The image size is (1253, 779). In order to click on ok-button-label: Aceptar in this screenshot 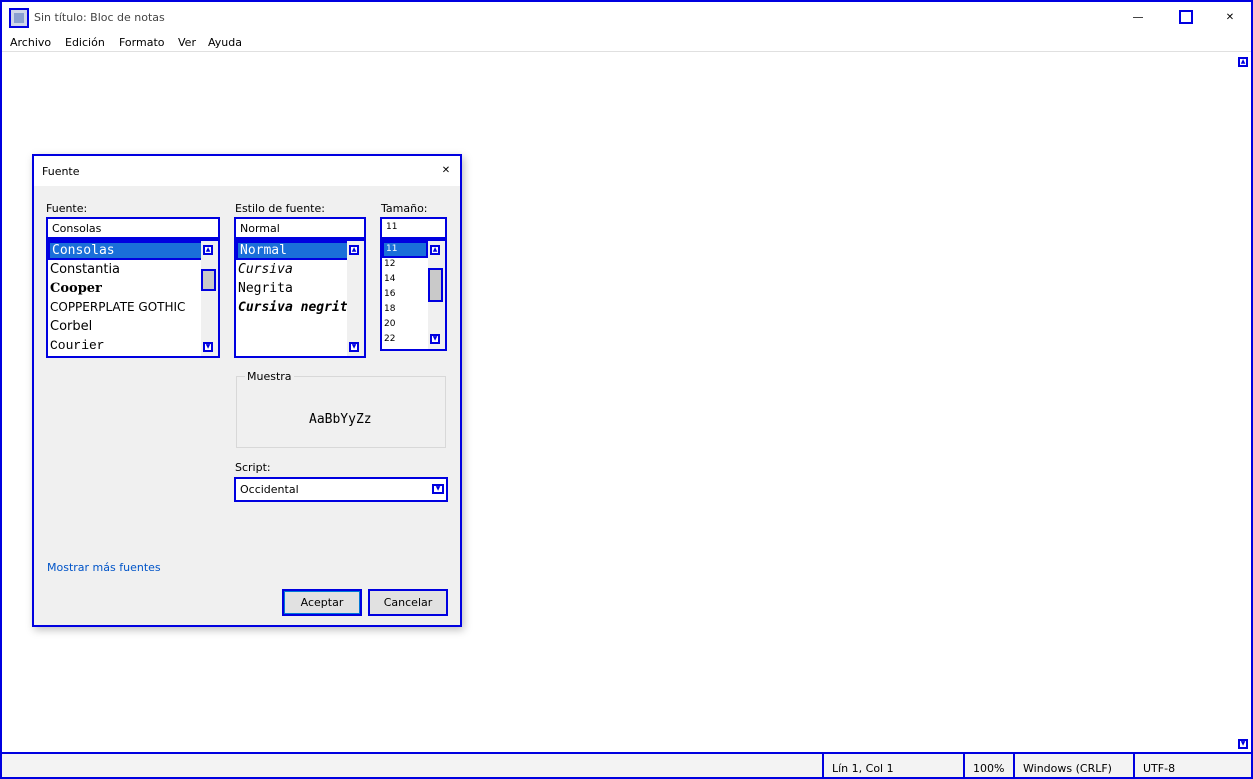, I will do `click(322, 602)`.